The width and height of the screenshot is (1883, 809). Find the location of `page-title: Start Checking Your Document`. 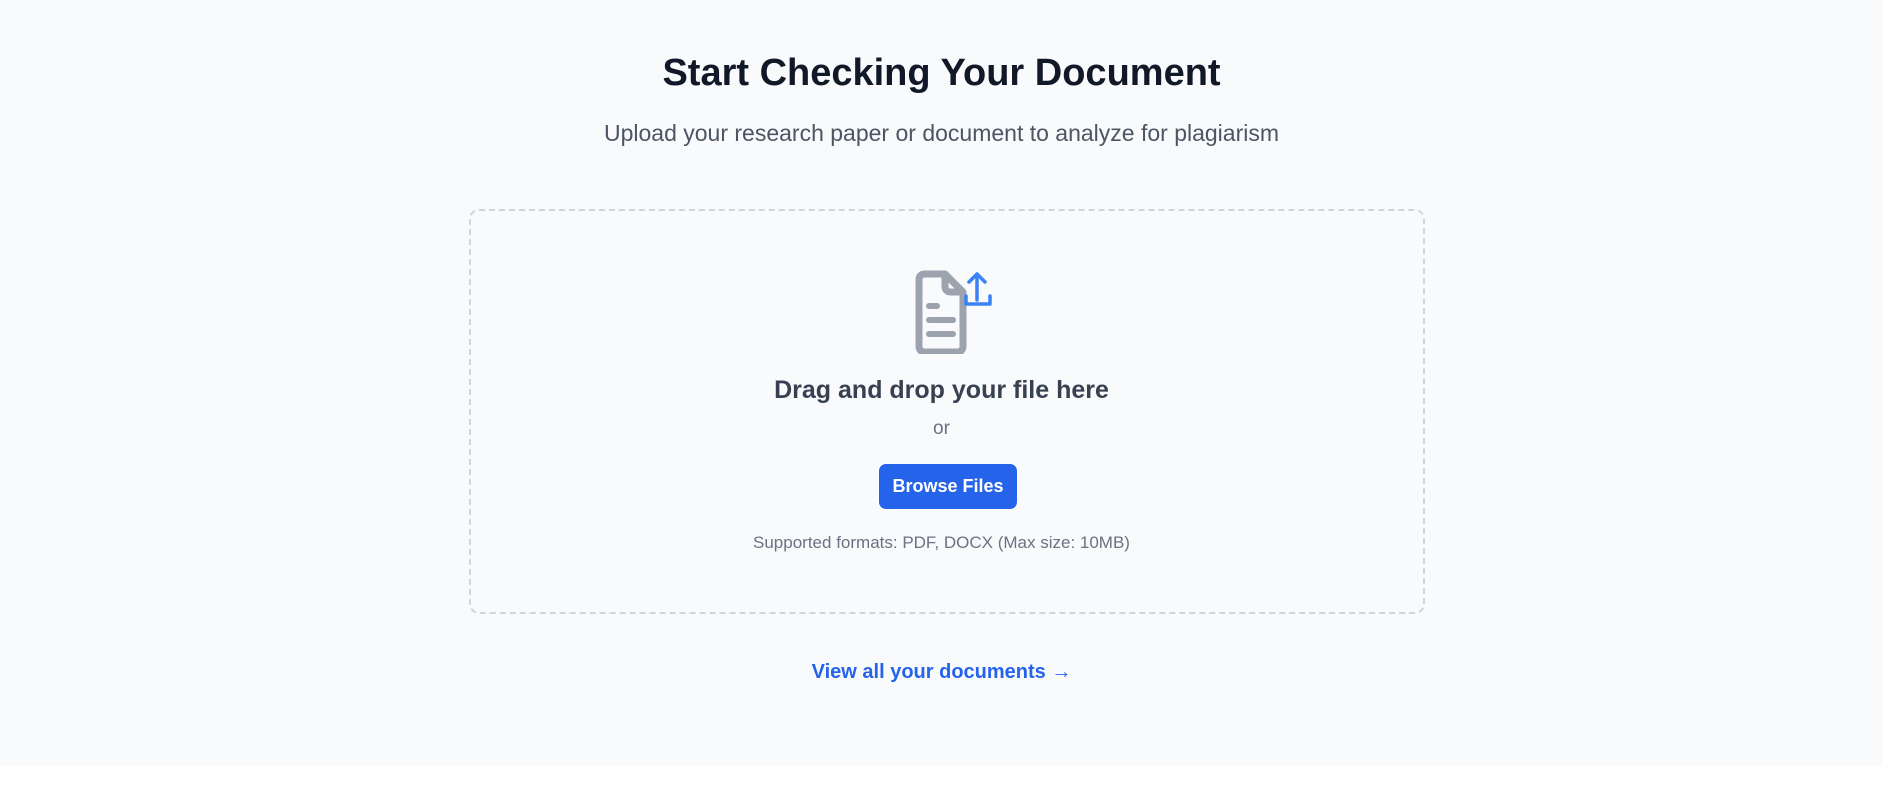

page-title: Start Checking Your Document is located at coordinates (941, 73).